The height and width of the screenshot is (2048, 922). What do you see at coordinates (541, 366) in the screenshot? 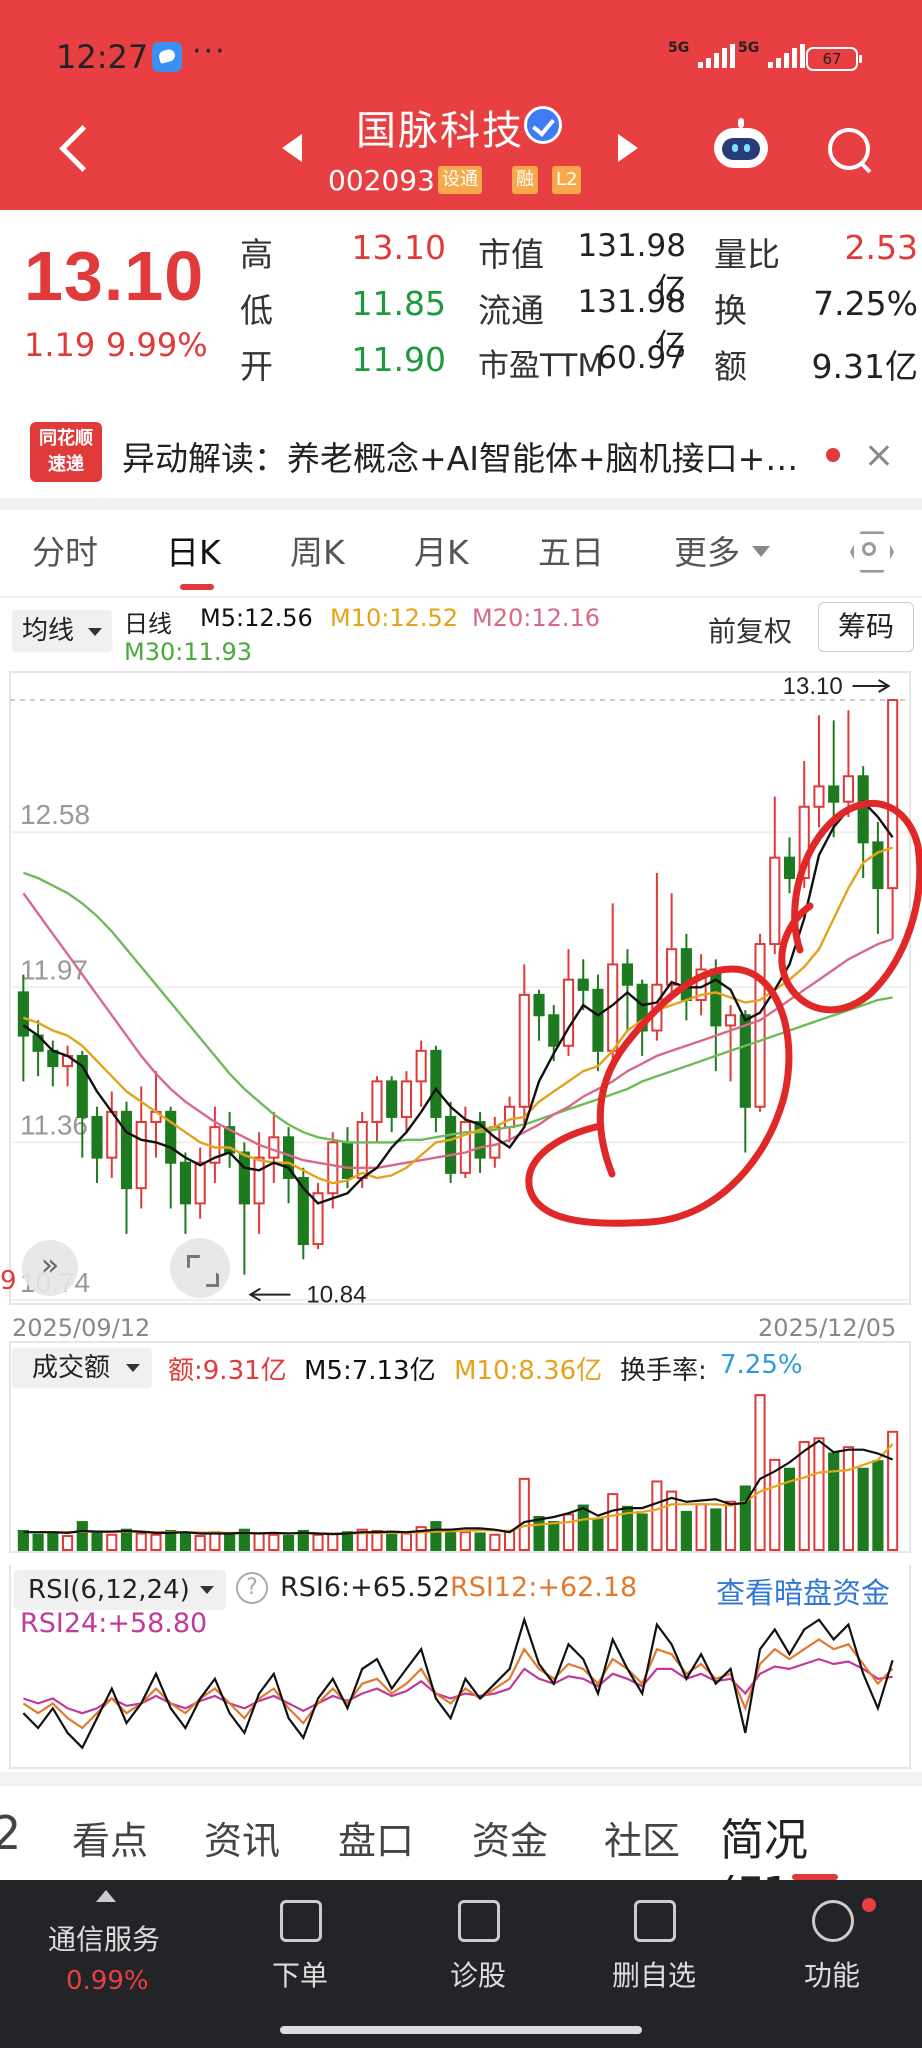
I see `pe-label: 市盈TTM` at bounding box center [541, 366].